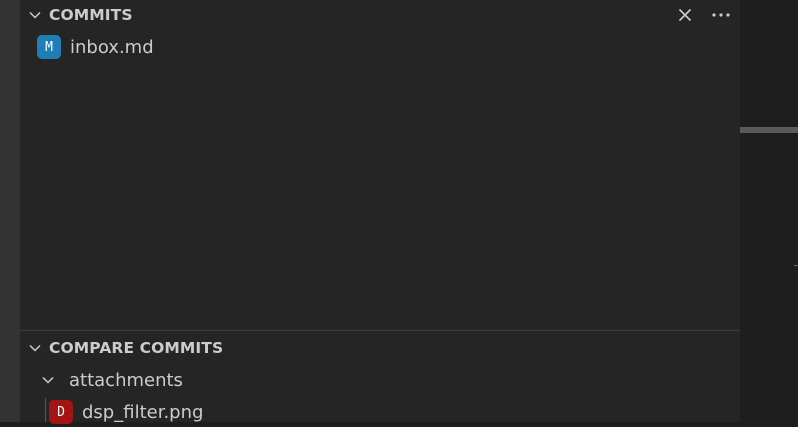  Describe the element at coordinates (769, 211) in the screenshot. I see `editor-area` at that location.